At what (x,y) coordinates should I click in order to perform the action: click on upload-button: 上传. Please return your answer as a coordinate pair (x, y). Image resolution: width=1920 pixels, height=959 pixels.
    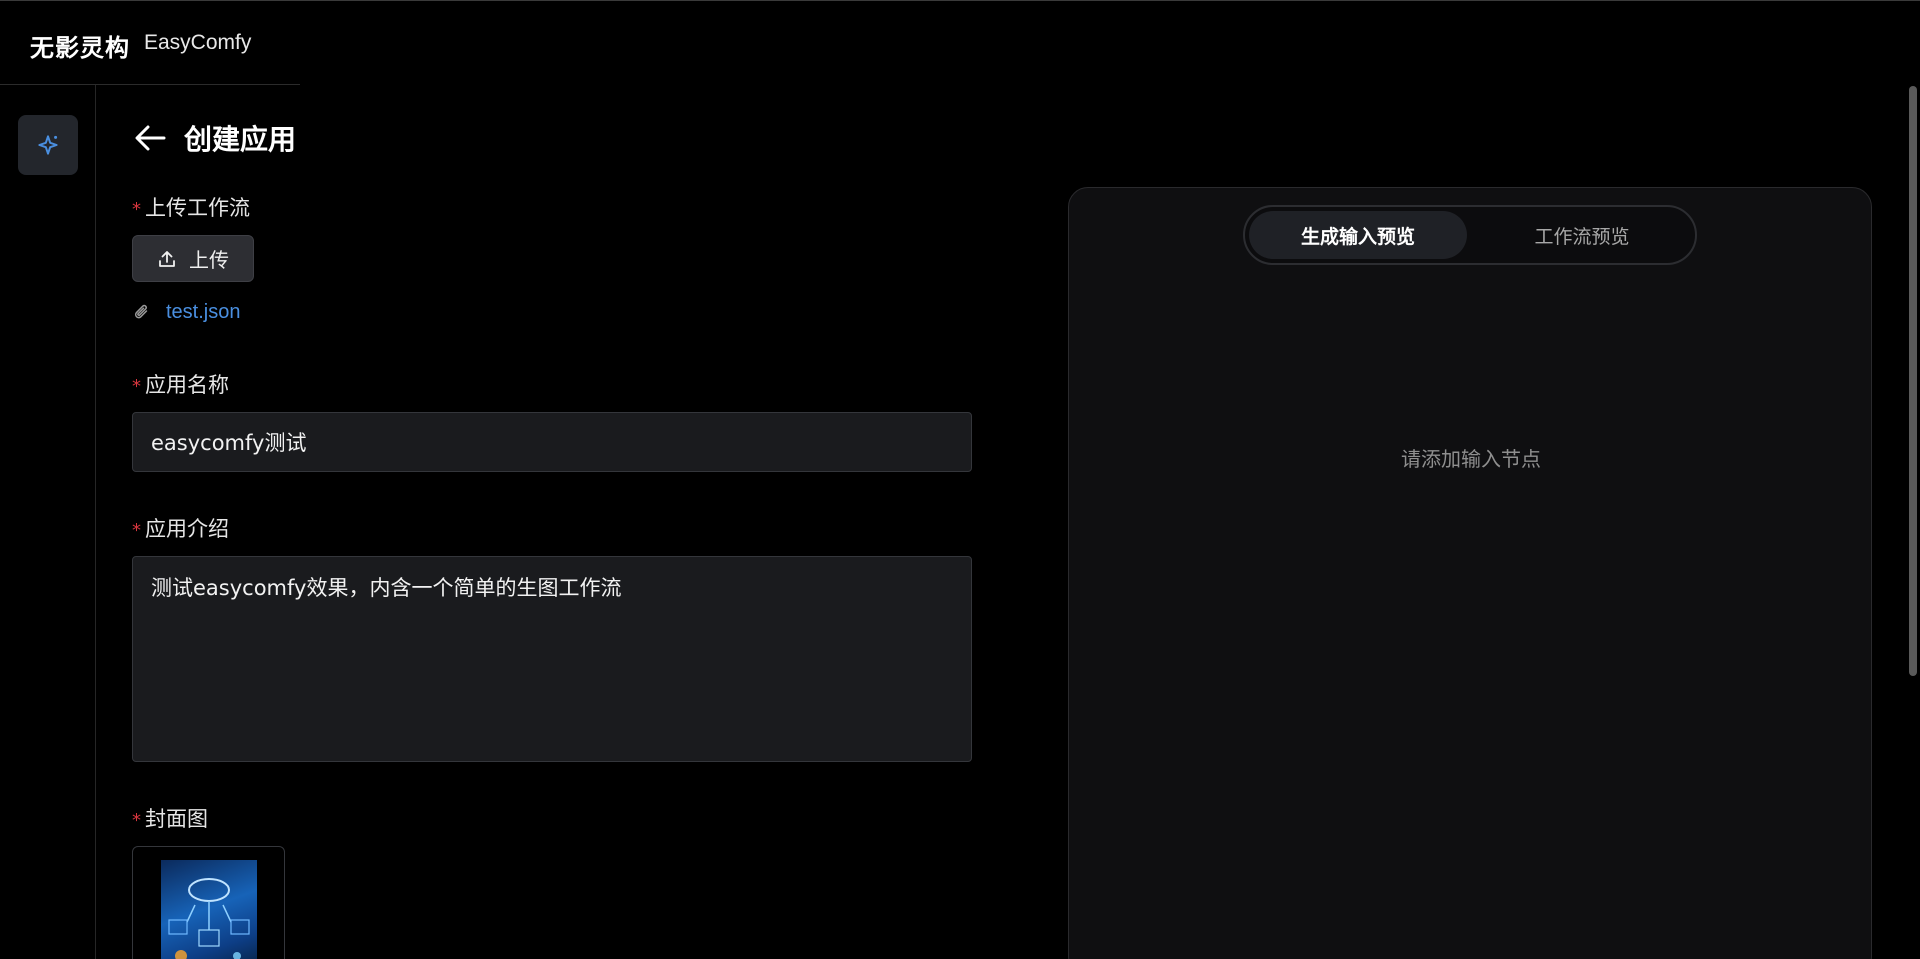
    Looking at the image, I should click on (193, 258).